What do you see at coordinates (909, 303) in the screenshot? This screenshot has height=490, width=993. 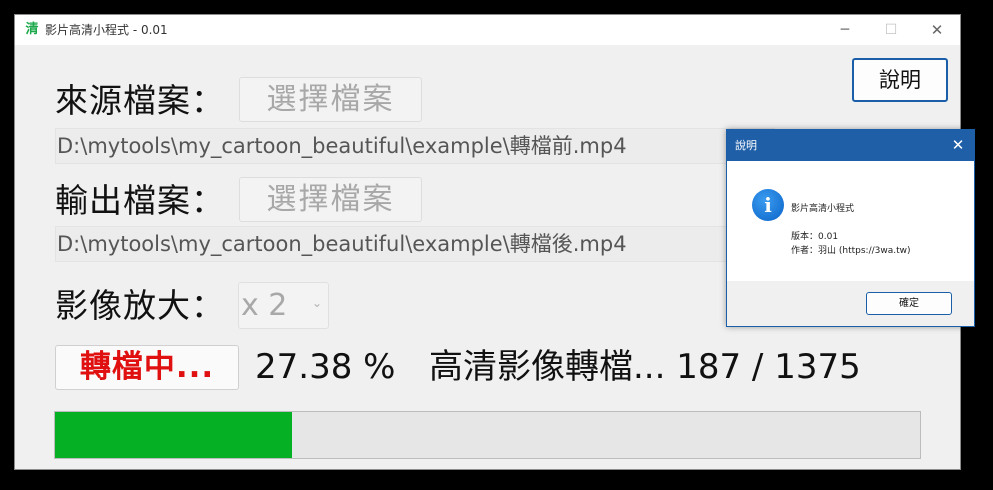 I see `dialog-ok-button: 確定` at bounding box center [909, 303].